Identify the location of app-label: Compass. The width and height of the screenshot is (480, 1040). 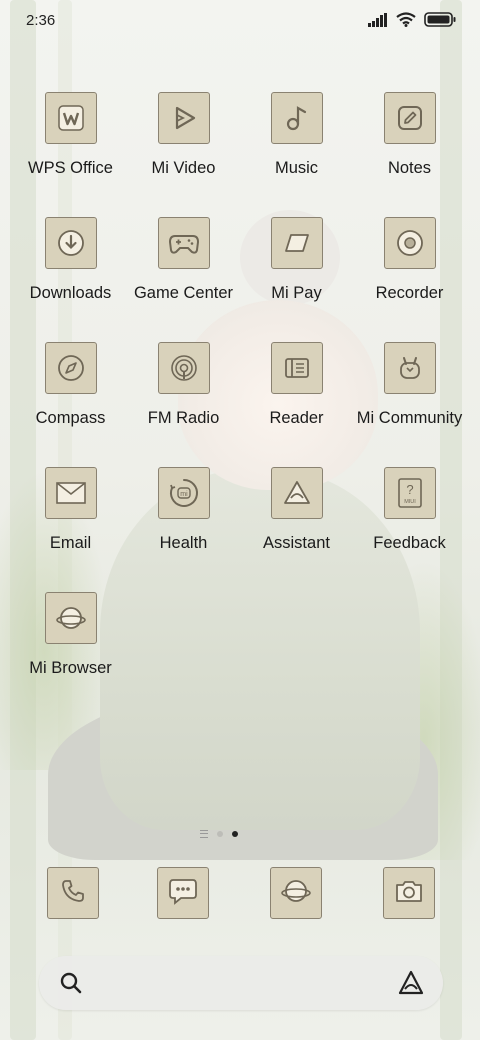
(70, 418).